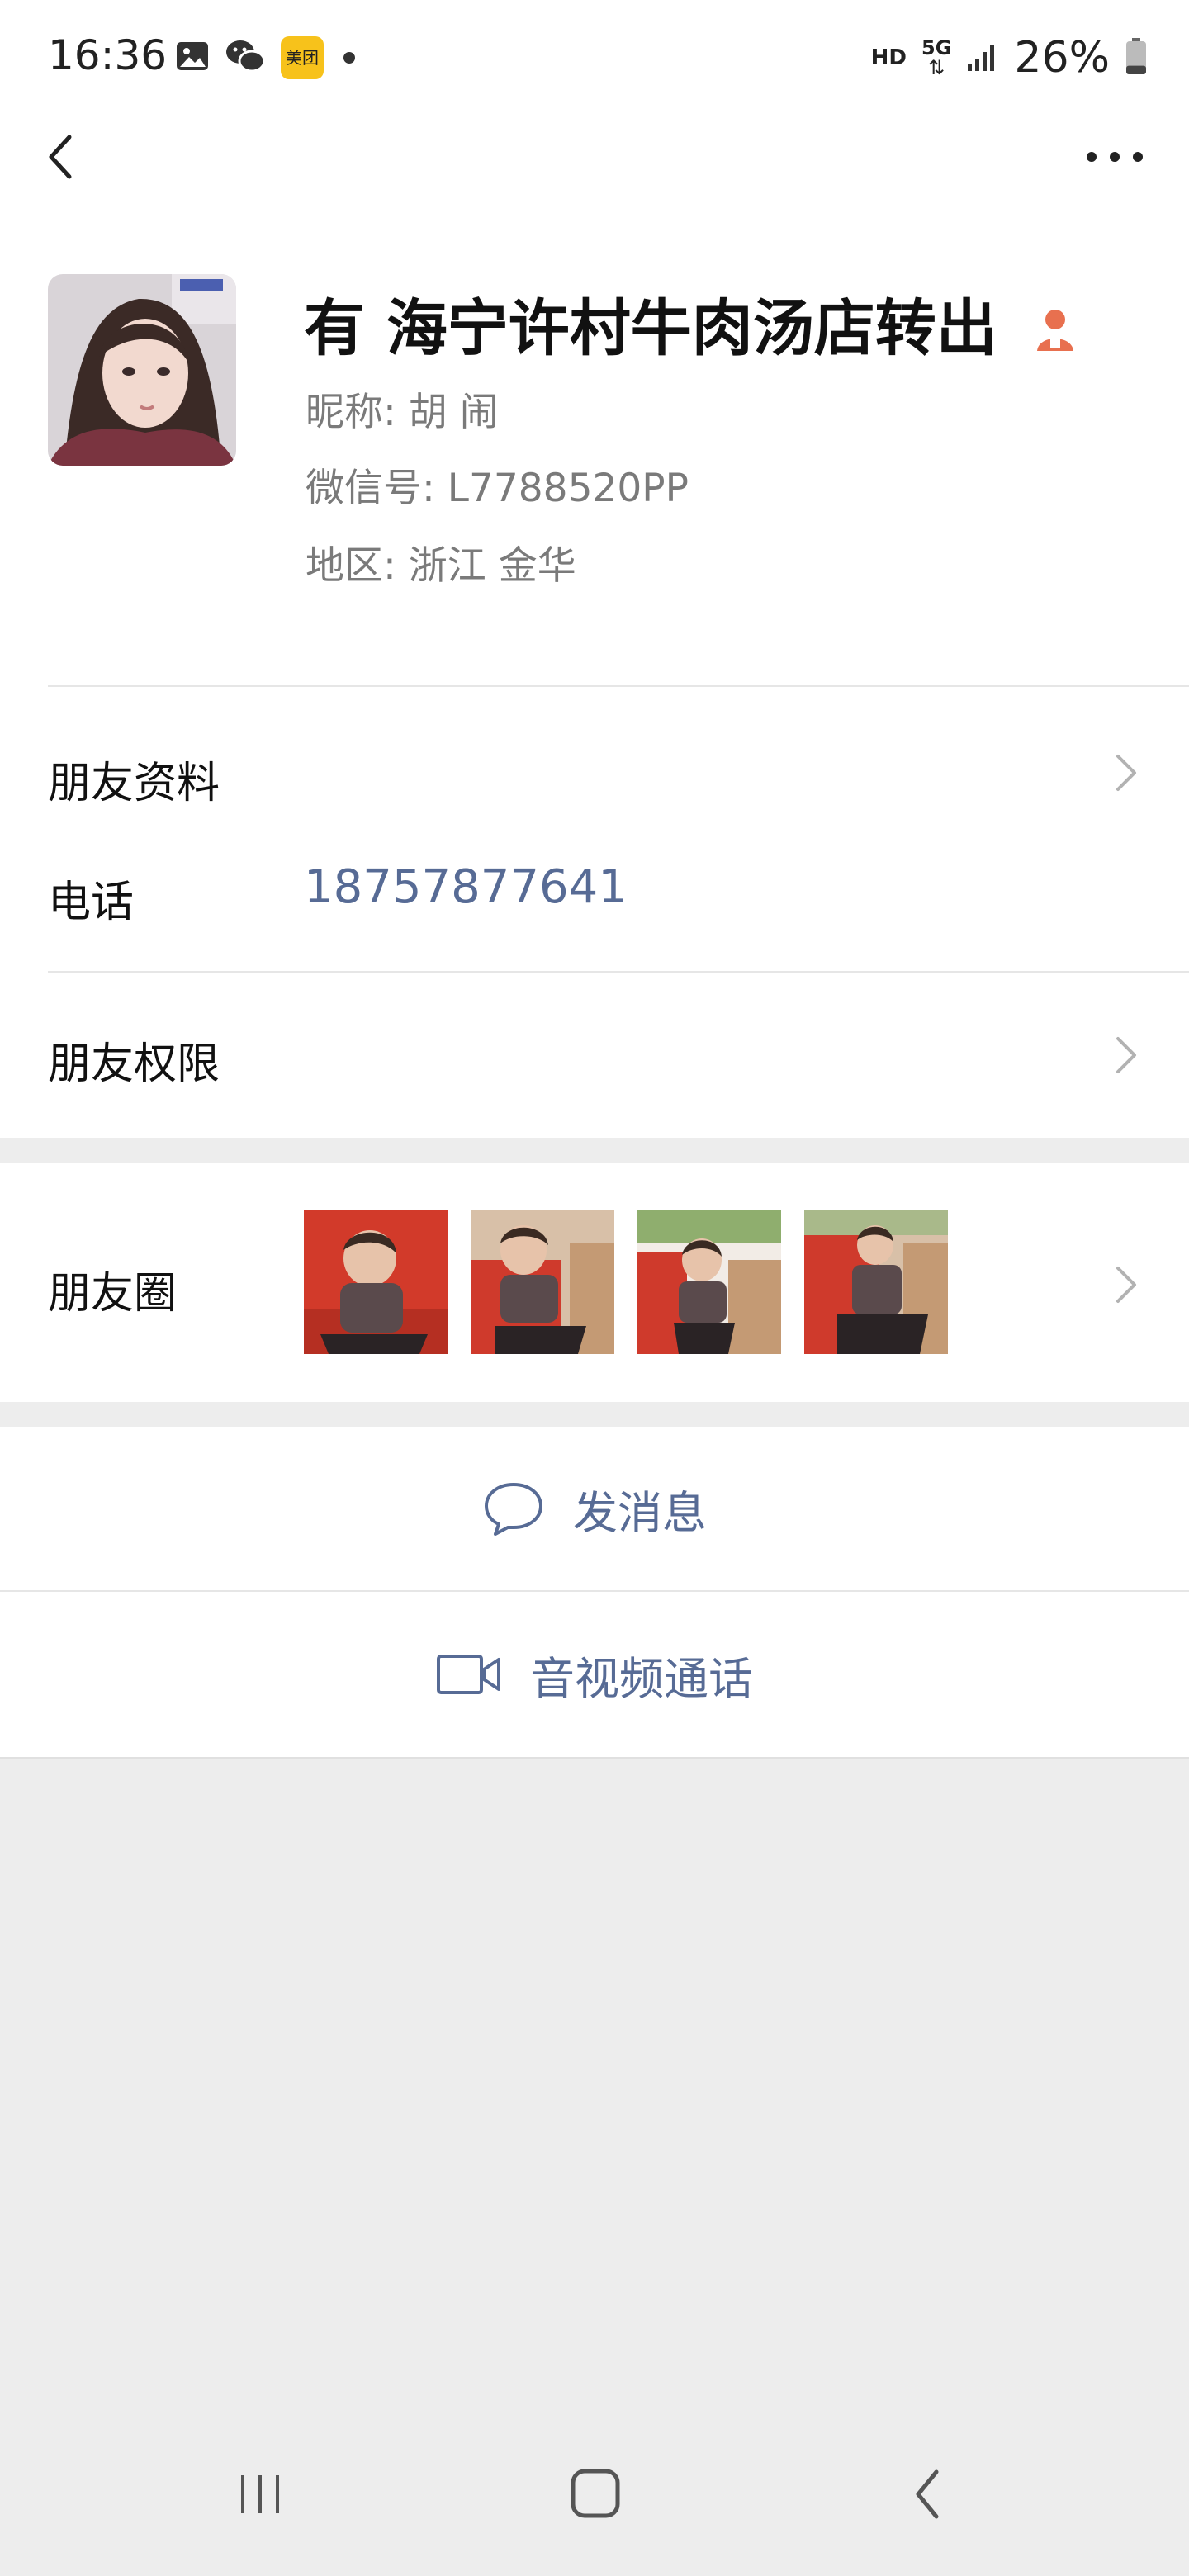 The width and height of the screenshot is (1189, 2576). I want to click on hd-label: HD, so click(888, 57).